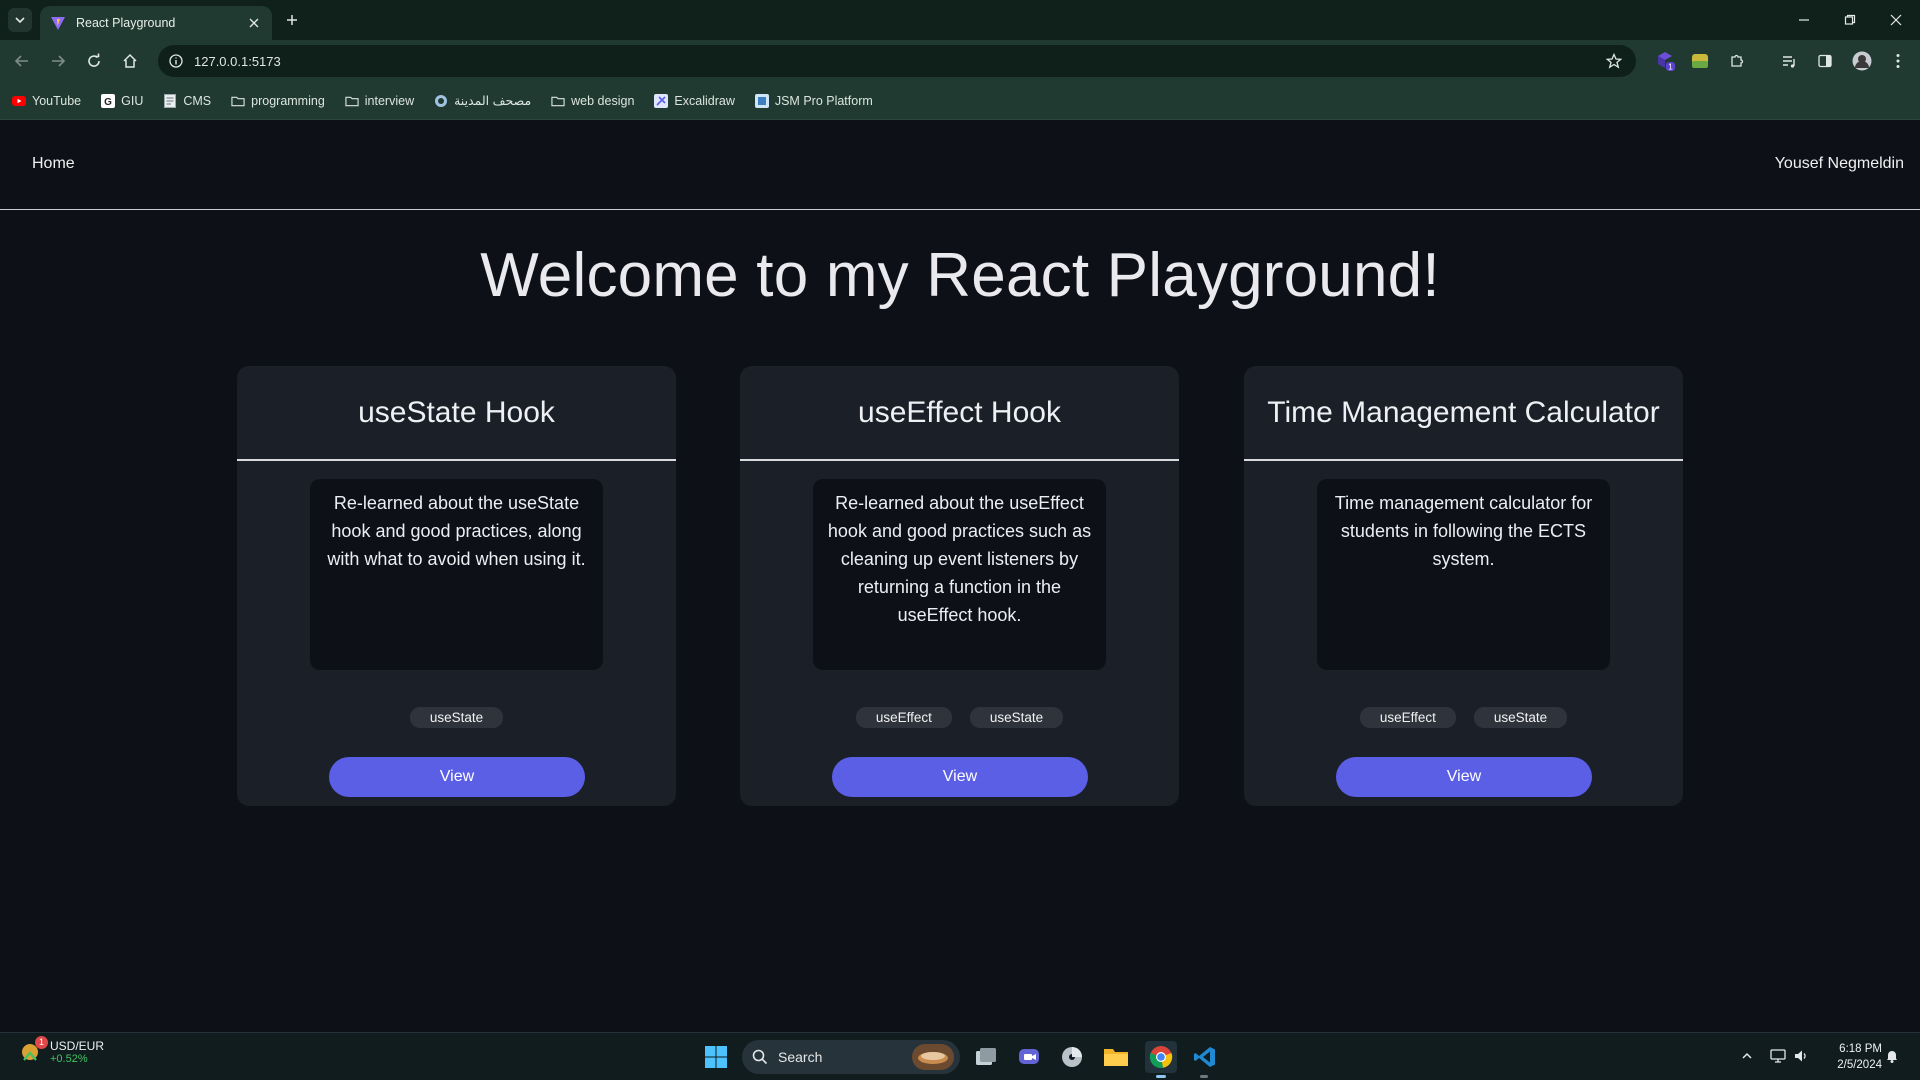 Image resolution: width=1920 pixels, height=1080 pixels. Describe the element at coordinates (288, 100) in the screenshot. I see `bookmark-label: programming` at that location.